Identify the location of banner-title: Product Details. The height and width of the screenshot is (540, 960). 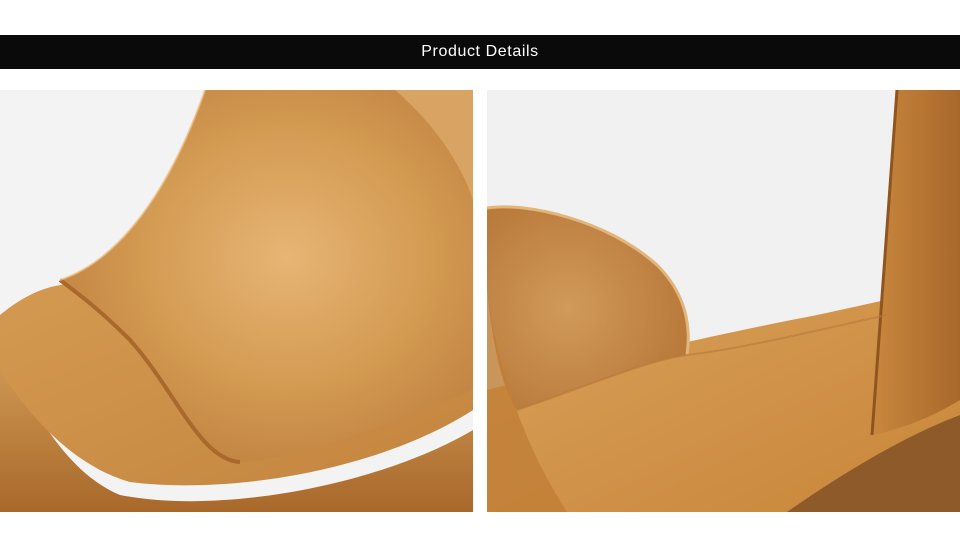
(480, 51).